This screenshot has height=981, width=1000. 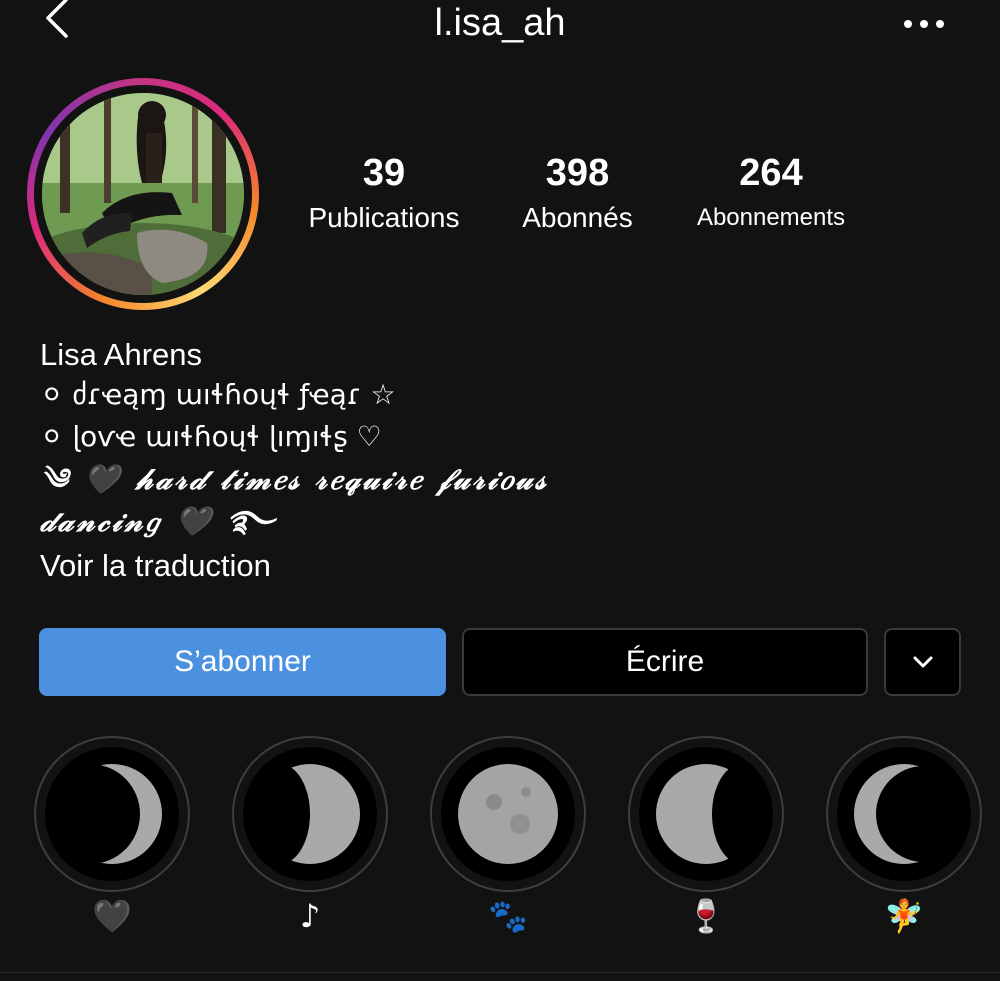 I want to click on stat-posts: 39 Publications, so click(x=384, y=193).